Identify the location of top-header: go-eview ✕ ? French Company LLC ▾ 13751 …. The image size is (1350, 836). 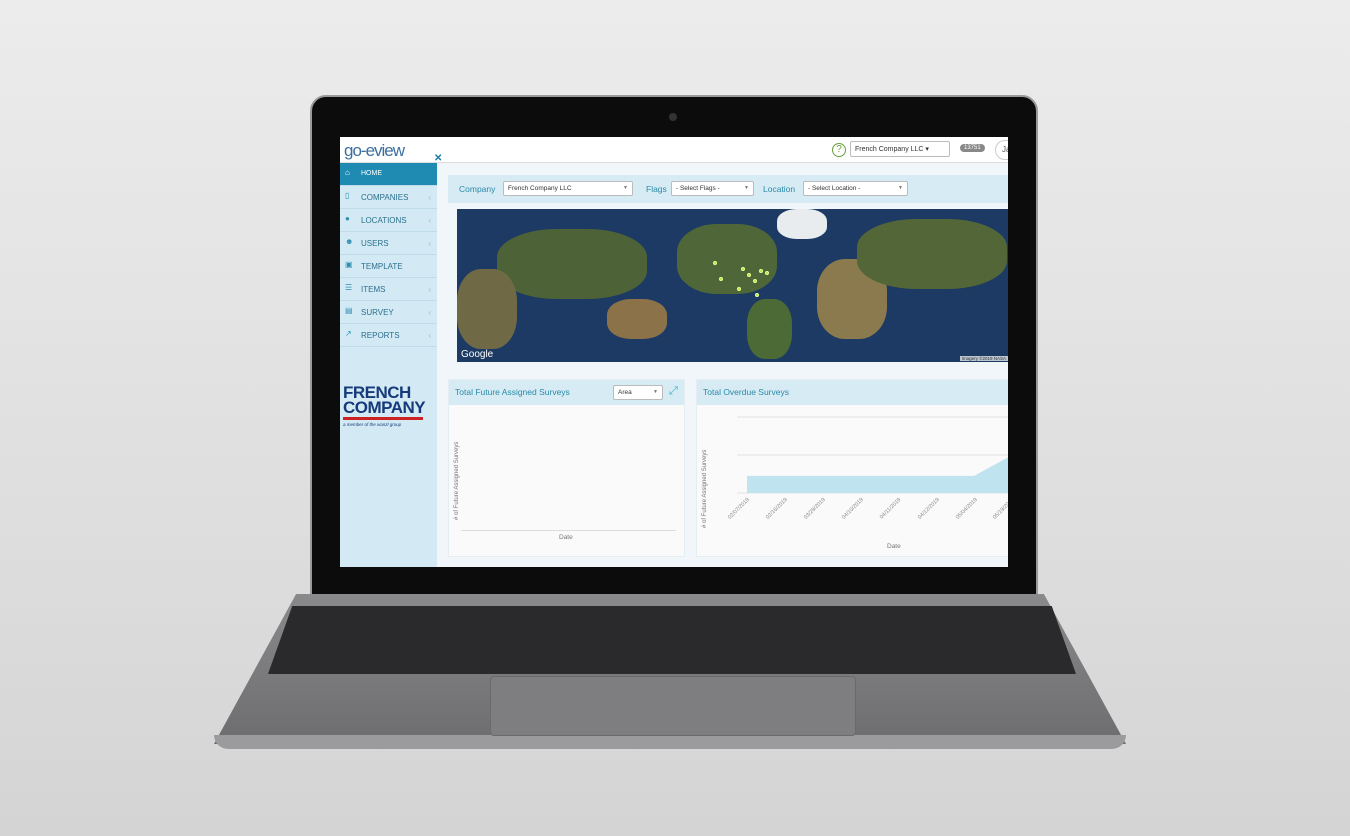
(674, 150).